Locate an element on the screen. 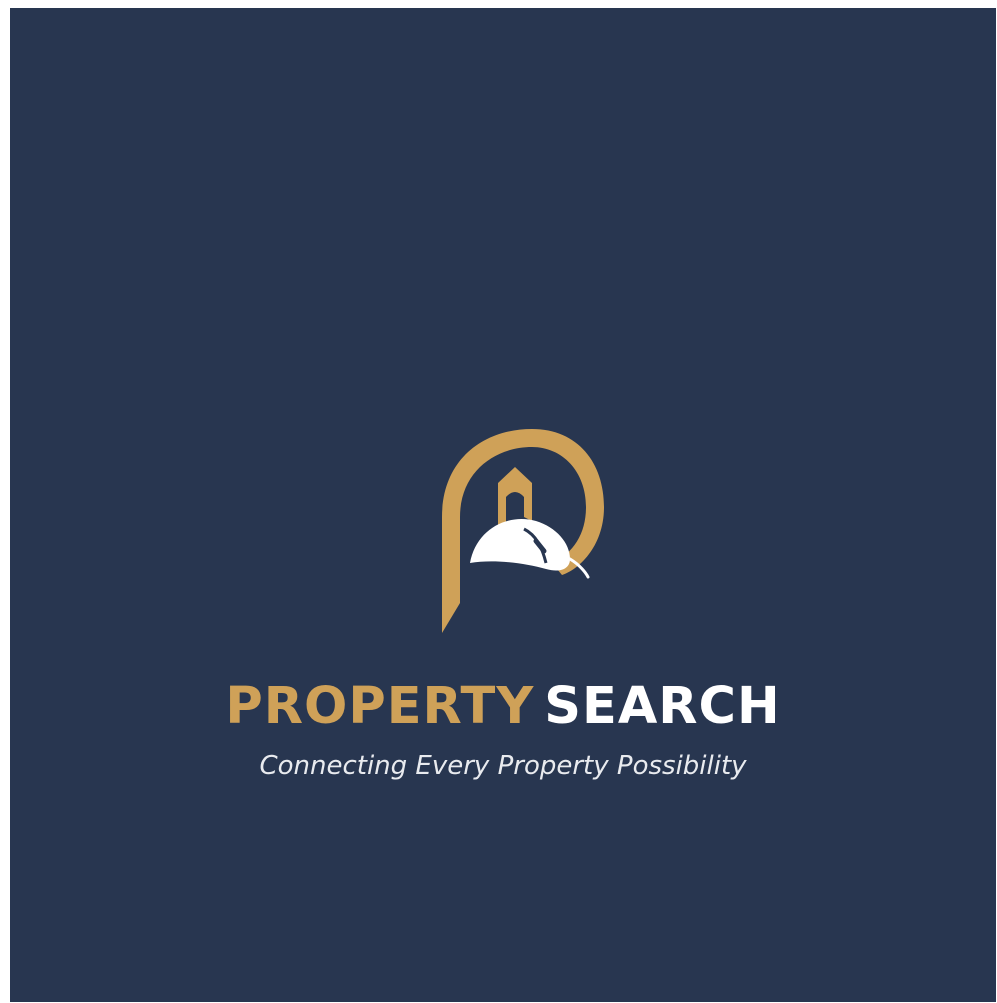 Image resolution: width=997 pixels, height=1003 pixels. brand-name-part-2: SEARCH is located at coordinates (662, 706).